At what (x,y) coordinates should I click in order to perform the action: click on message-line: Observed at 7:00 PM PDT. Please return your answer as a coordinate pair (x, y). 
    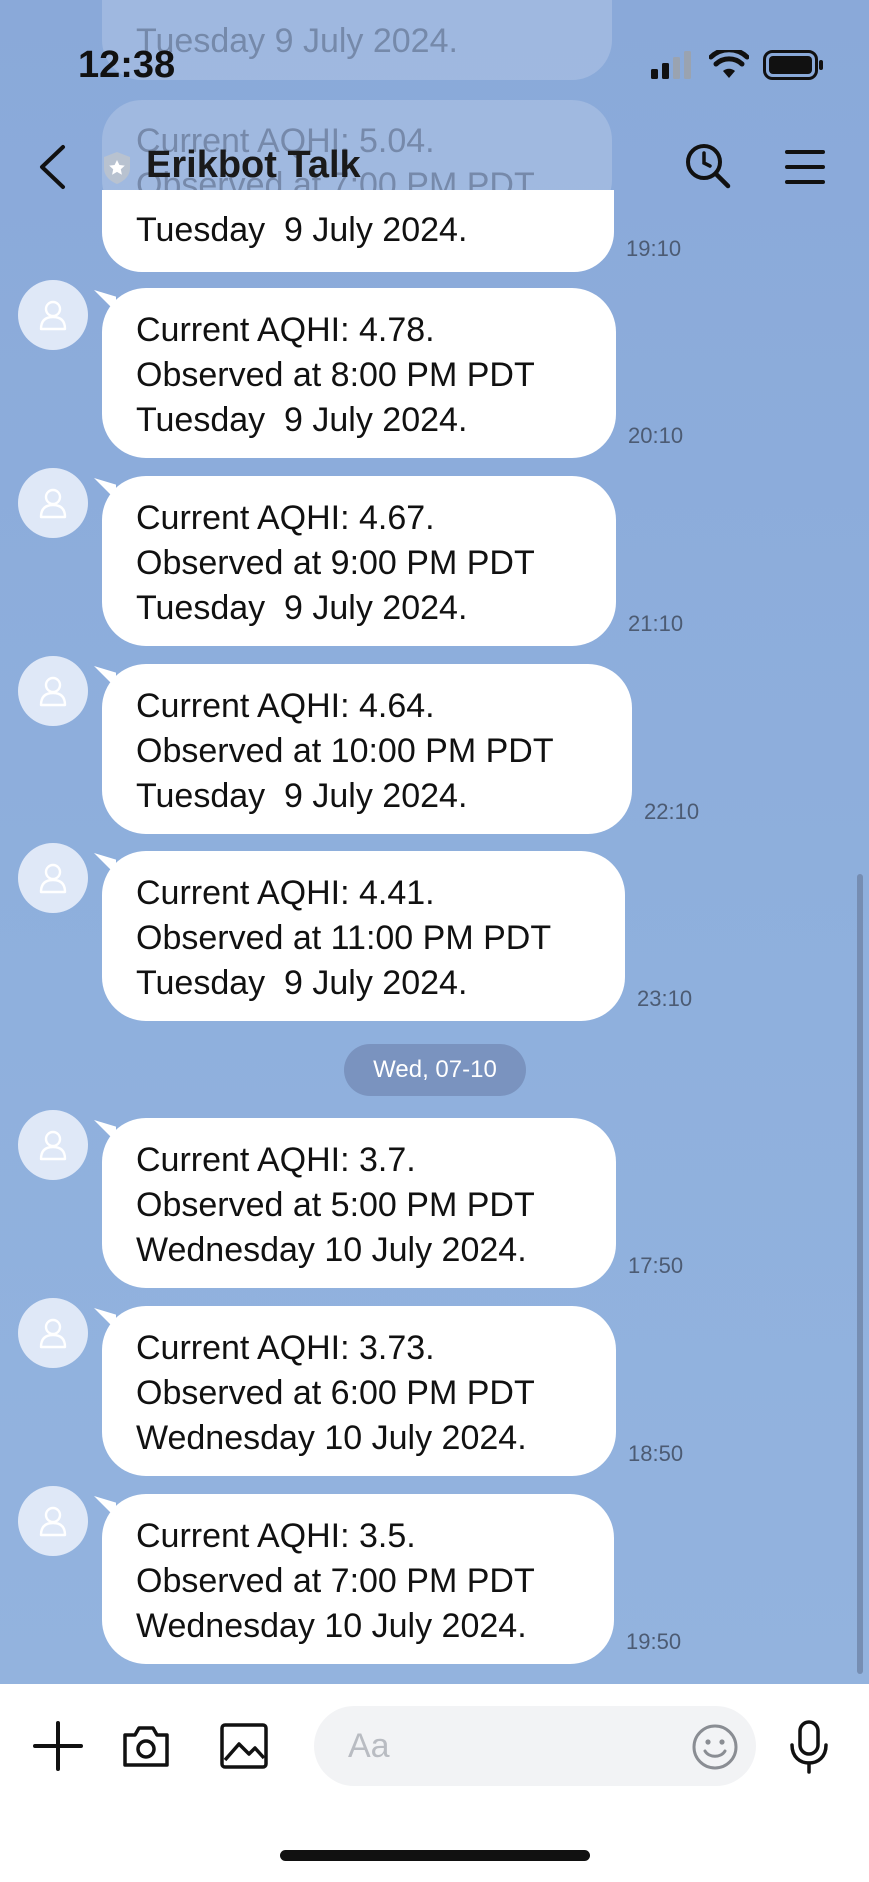
    Looking at the image, I should click on (335, 1581).